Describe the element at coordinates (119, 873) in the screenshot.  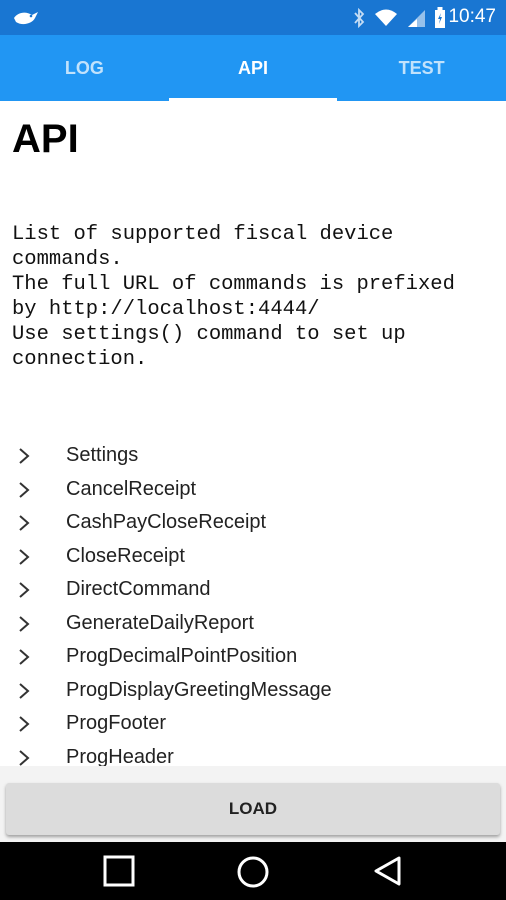
I see `recents-icon` at that location.